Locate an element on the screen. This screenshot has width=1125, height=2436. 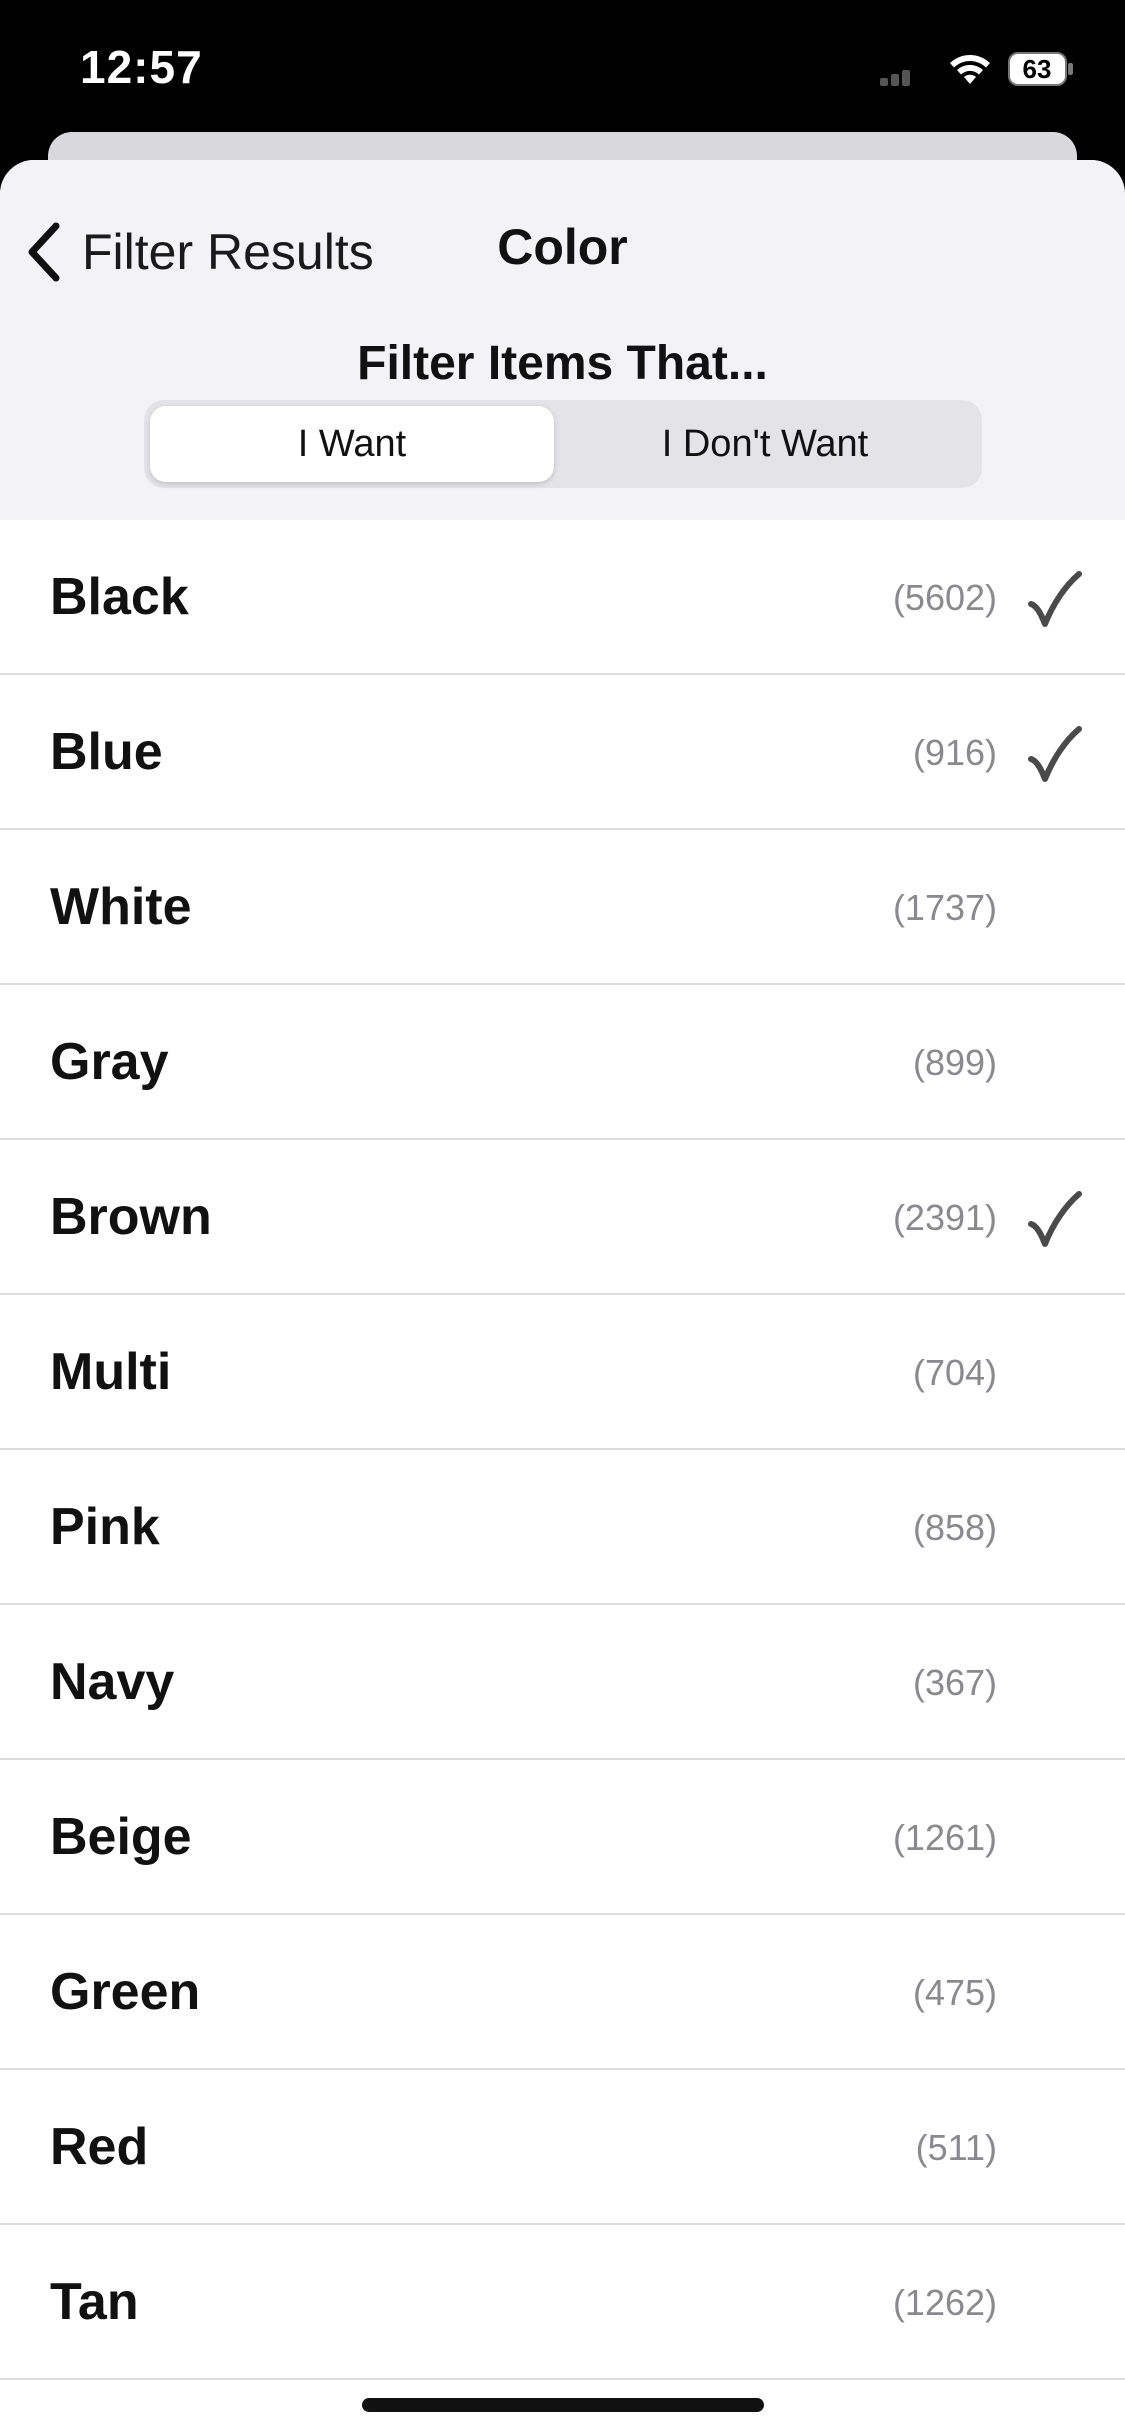
color-name: Multi is located at coordinates (111, 1372).